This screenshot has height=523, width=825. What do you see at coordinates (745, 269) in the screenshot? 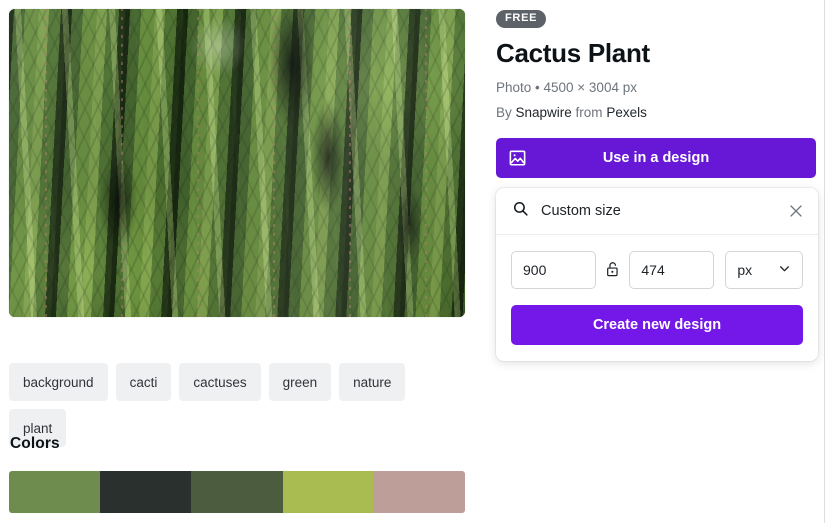
I see `unit-select-value: px` at bounding box center [745, 269].